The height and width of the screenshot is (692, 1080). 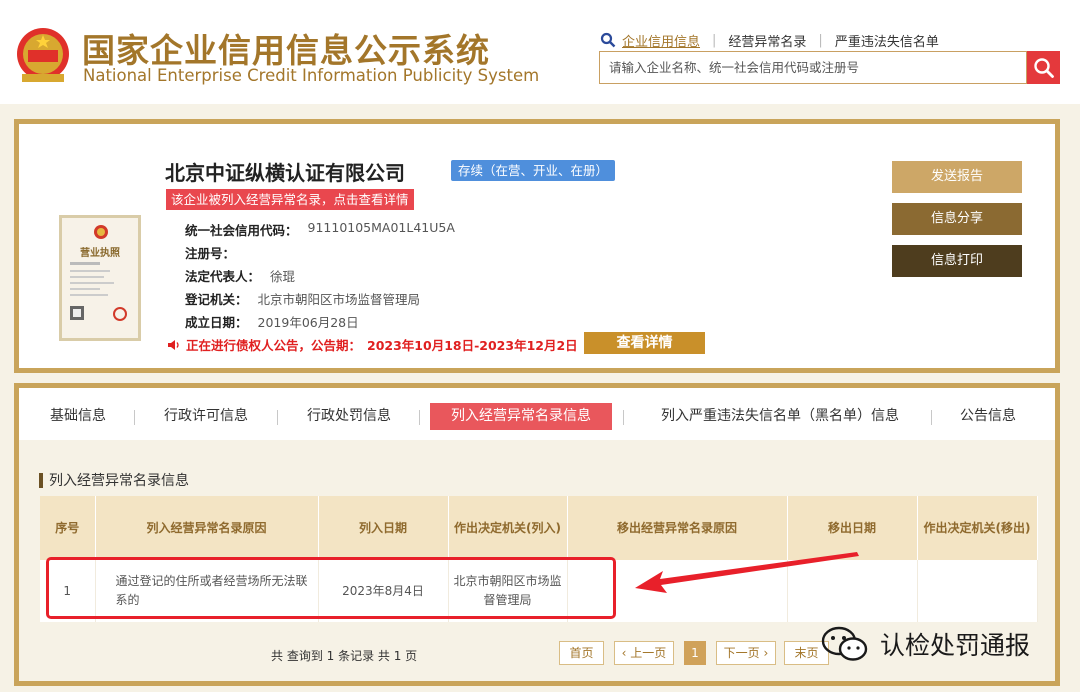 I want to click on print-info-button: 信息打印, so click(x=957, y=261).